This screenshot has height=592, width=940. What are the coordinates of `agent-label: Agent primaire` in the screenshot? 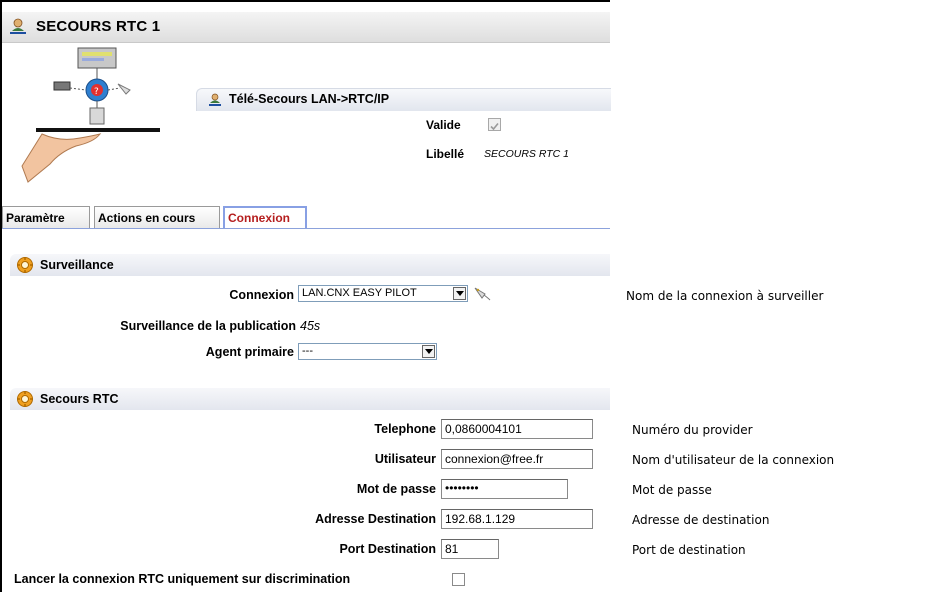 It's located at (249, 352).